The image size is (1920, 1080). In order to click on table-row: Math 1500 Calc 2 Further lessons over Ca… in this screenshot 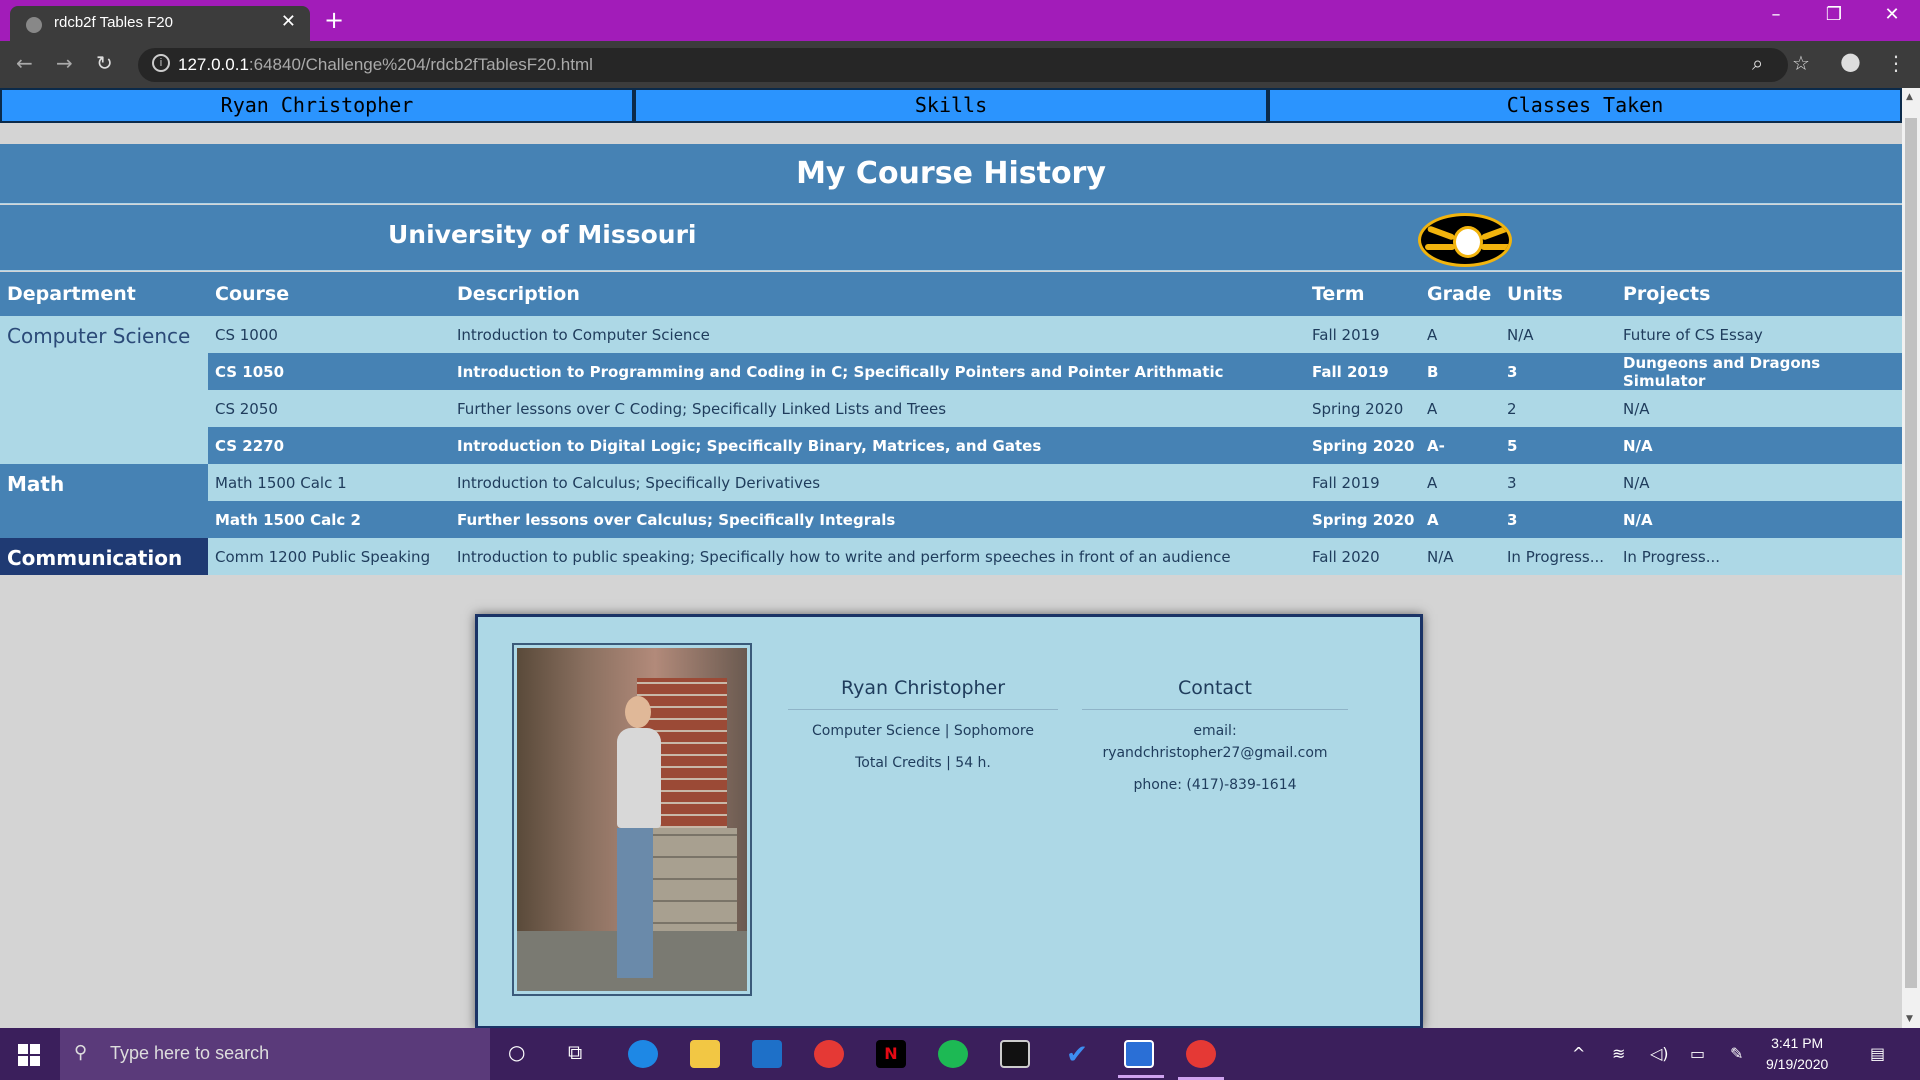, I will do `click(951, 519)`.